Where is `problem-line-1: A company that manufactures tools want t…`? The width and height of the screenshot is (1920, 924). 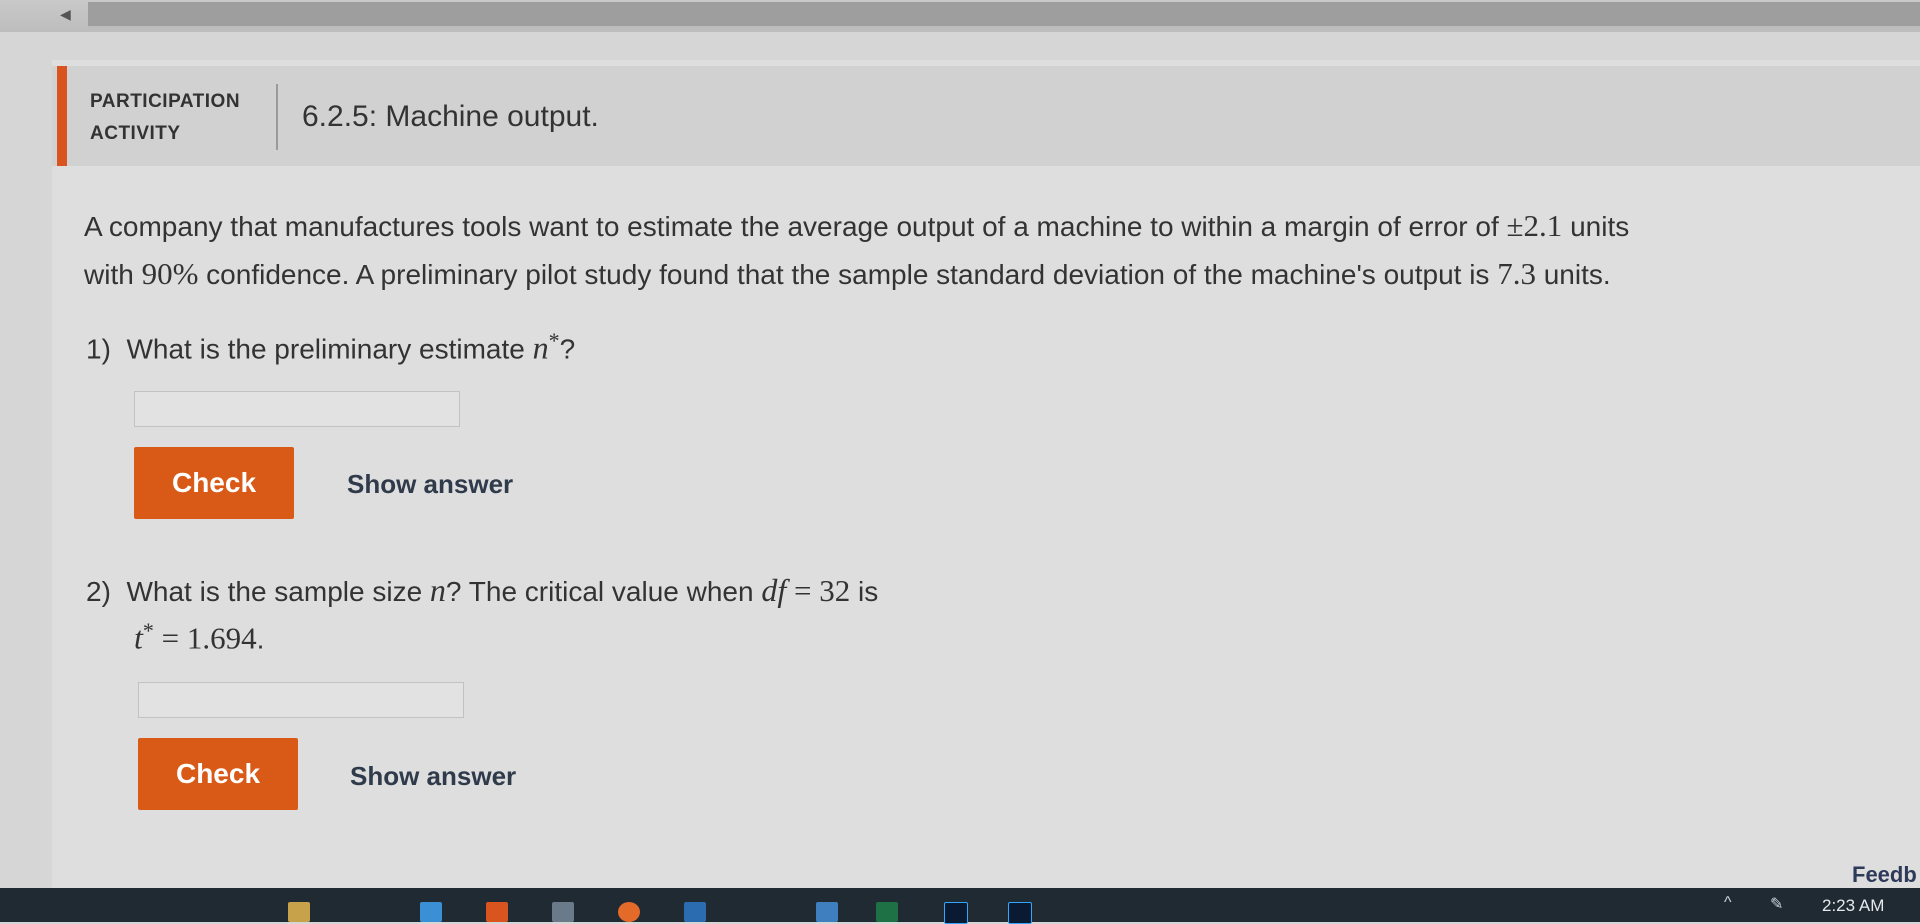
problem-line-1: A company that manufactures tools want t… is located at coordinates (984, 226).